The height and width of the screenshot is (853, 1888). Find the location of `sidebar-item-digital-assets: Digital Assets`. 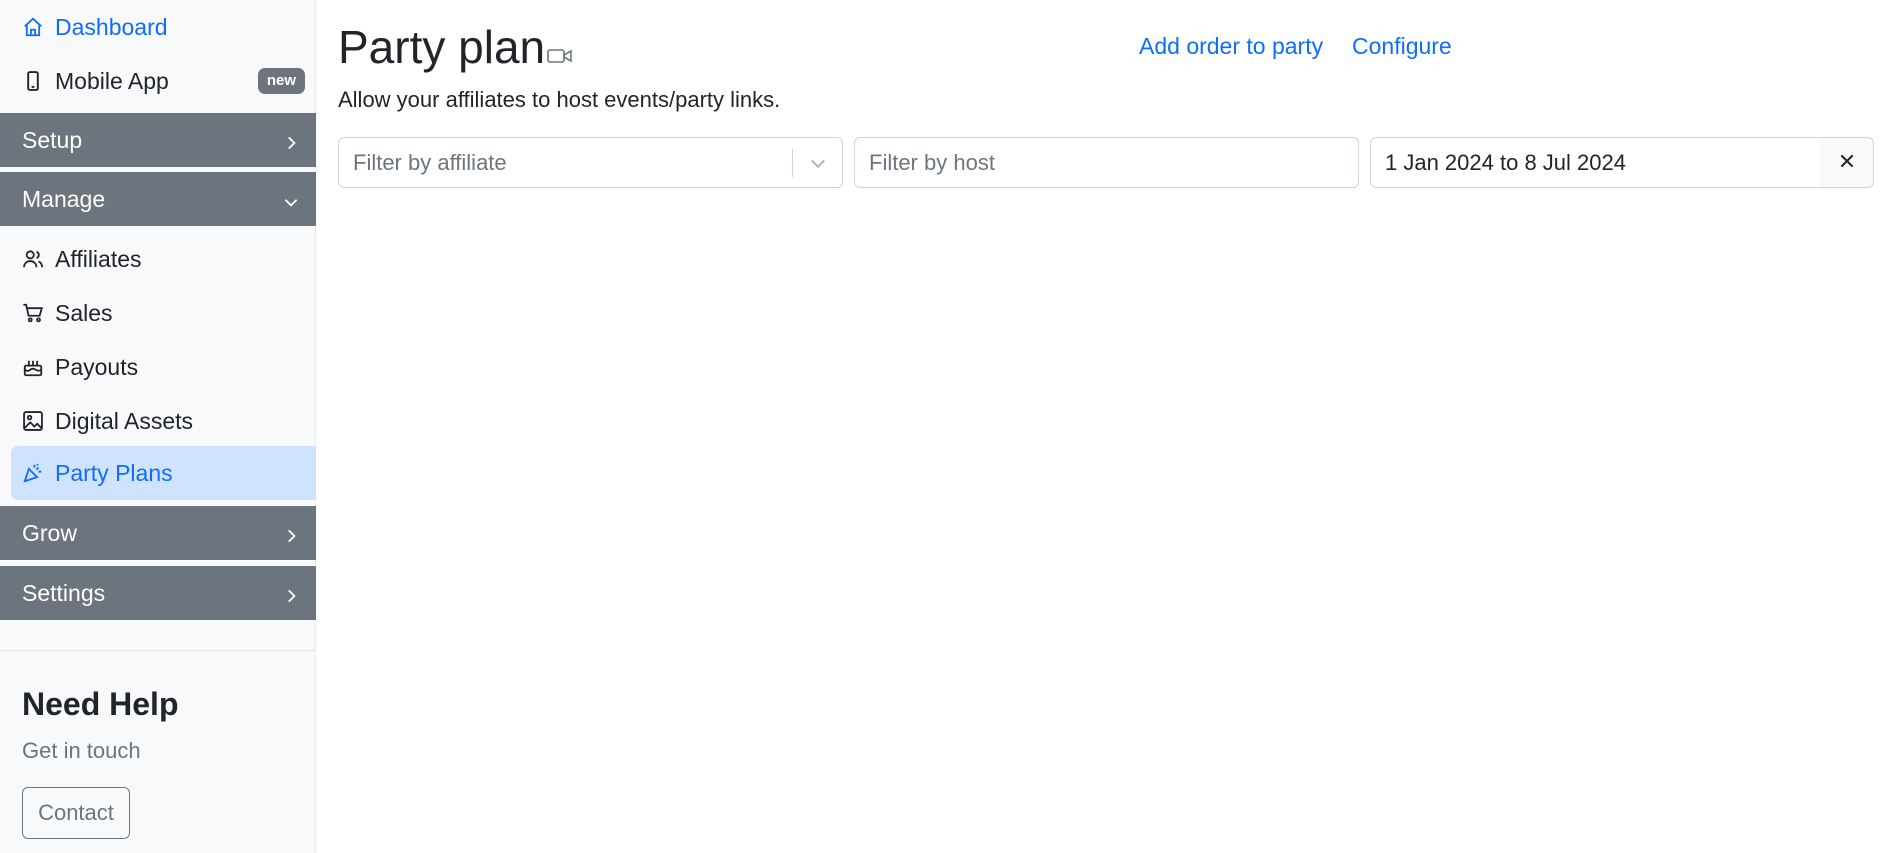

sidebar-item-digital-assets: Digital Assets is located at coordinates (163, 421).